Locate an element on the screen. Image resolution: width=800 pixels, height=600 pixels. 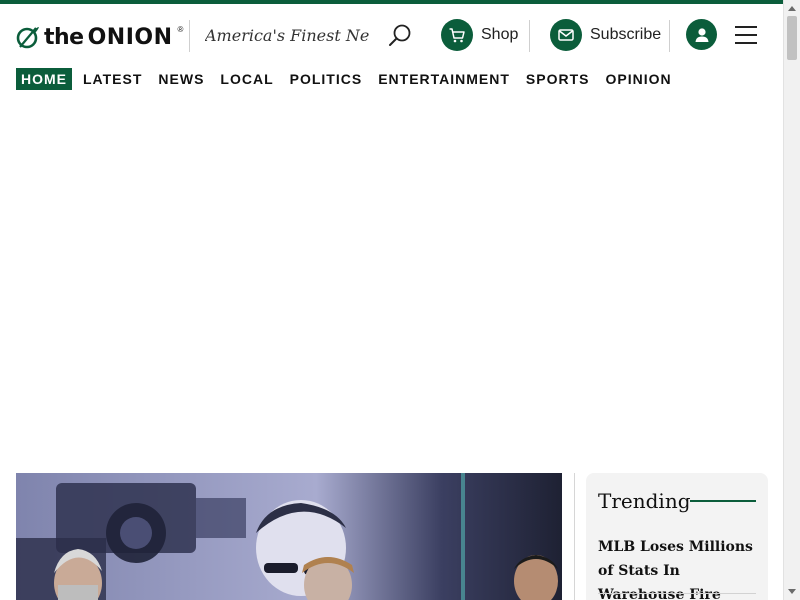
nav-item-home: HOME is located at coordinates (44, 79).